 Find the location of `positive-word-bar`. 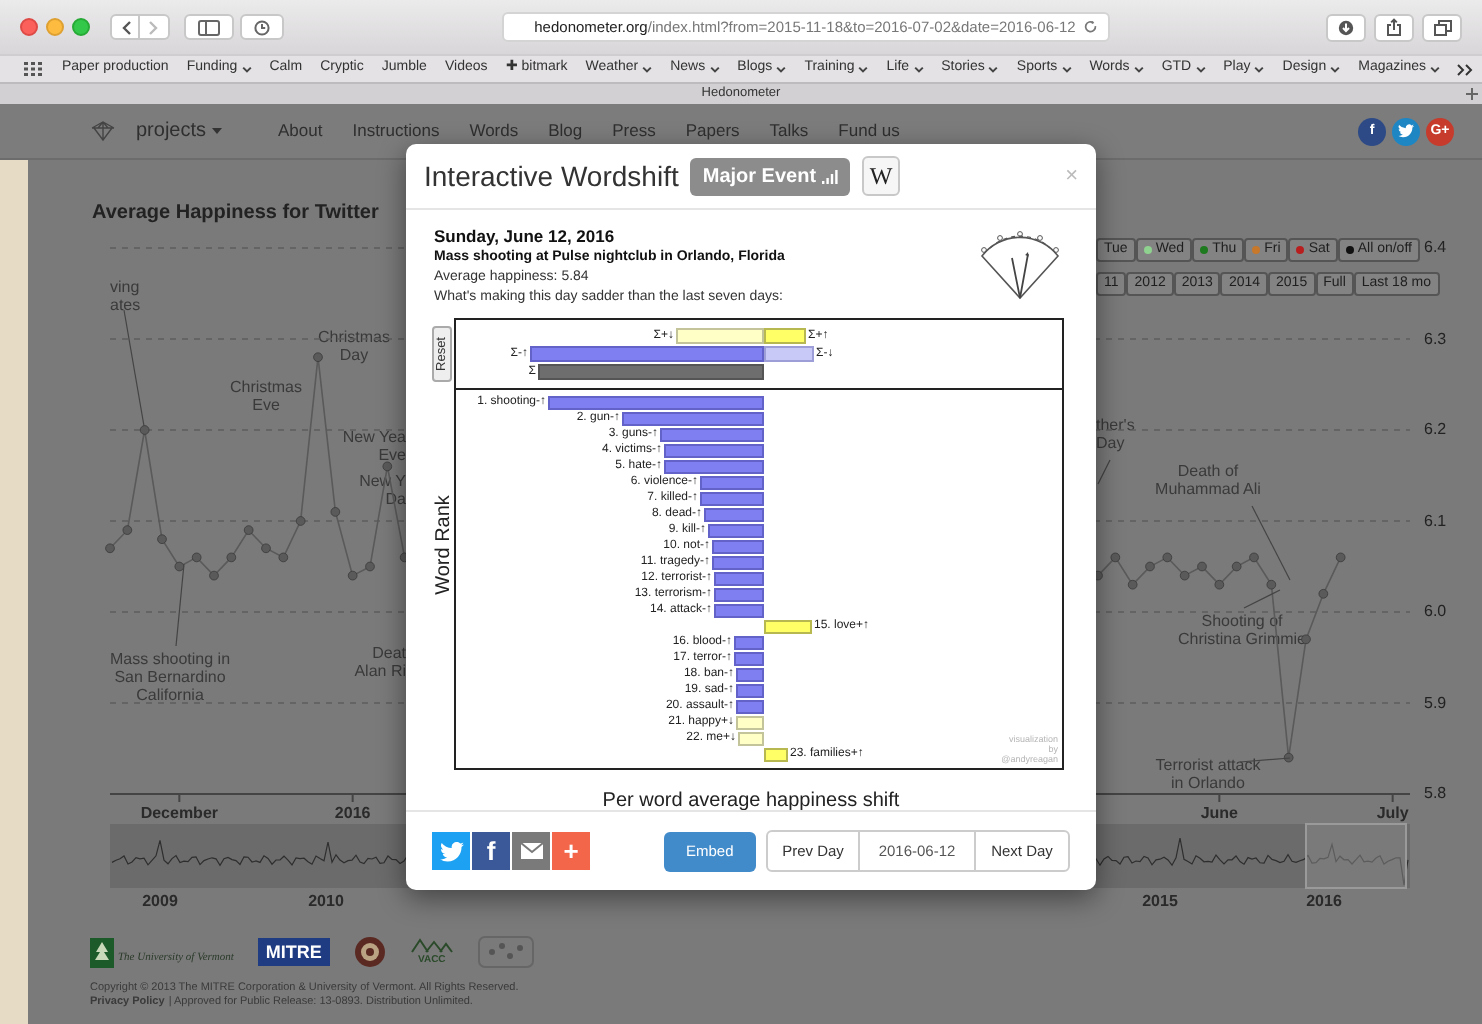

positive-word-bar is located at coordinates (788, 626).